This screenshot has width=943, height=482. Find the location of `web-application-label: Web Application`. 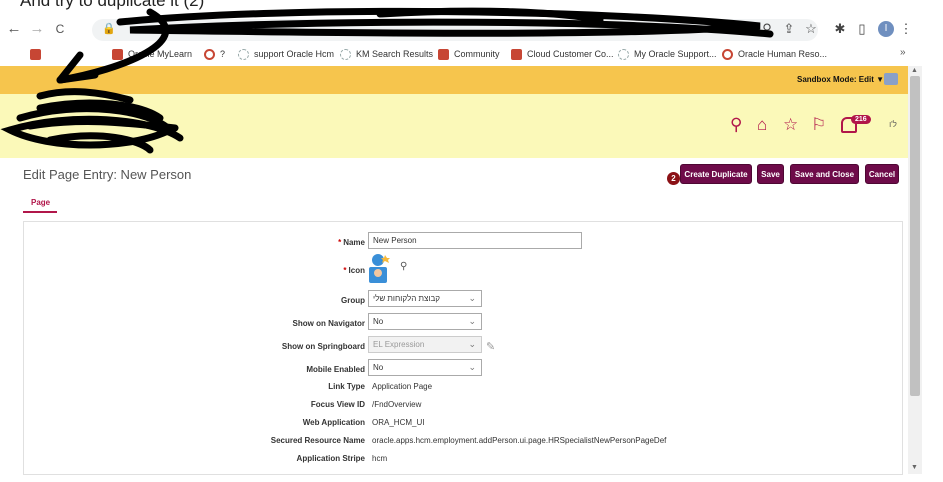

web-application-label: Web Application is located at coordinates (333, 422).